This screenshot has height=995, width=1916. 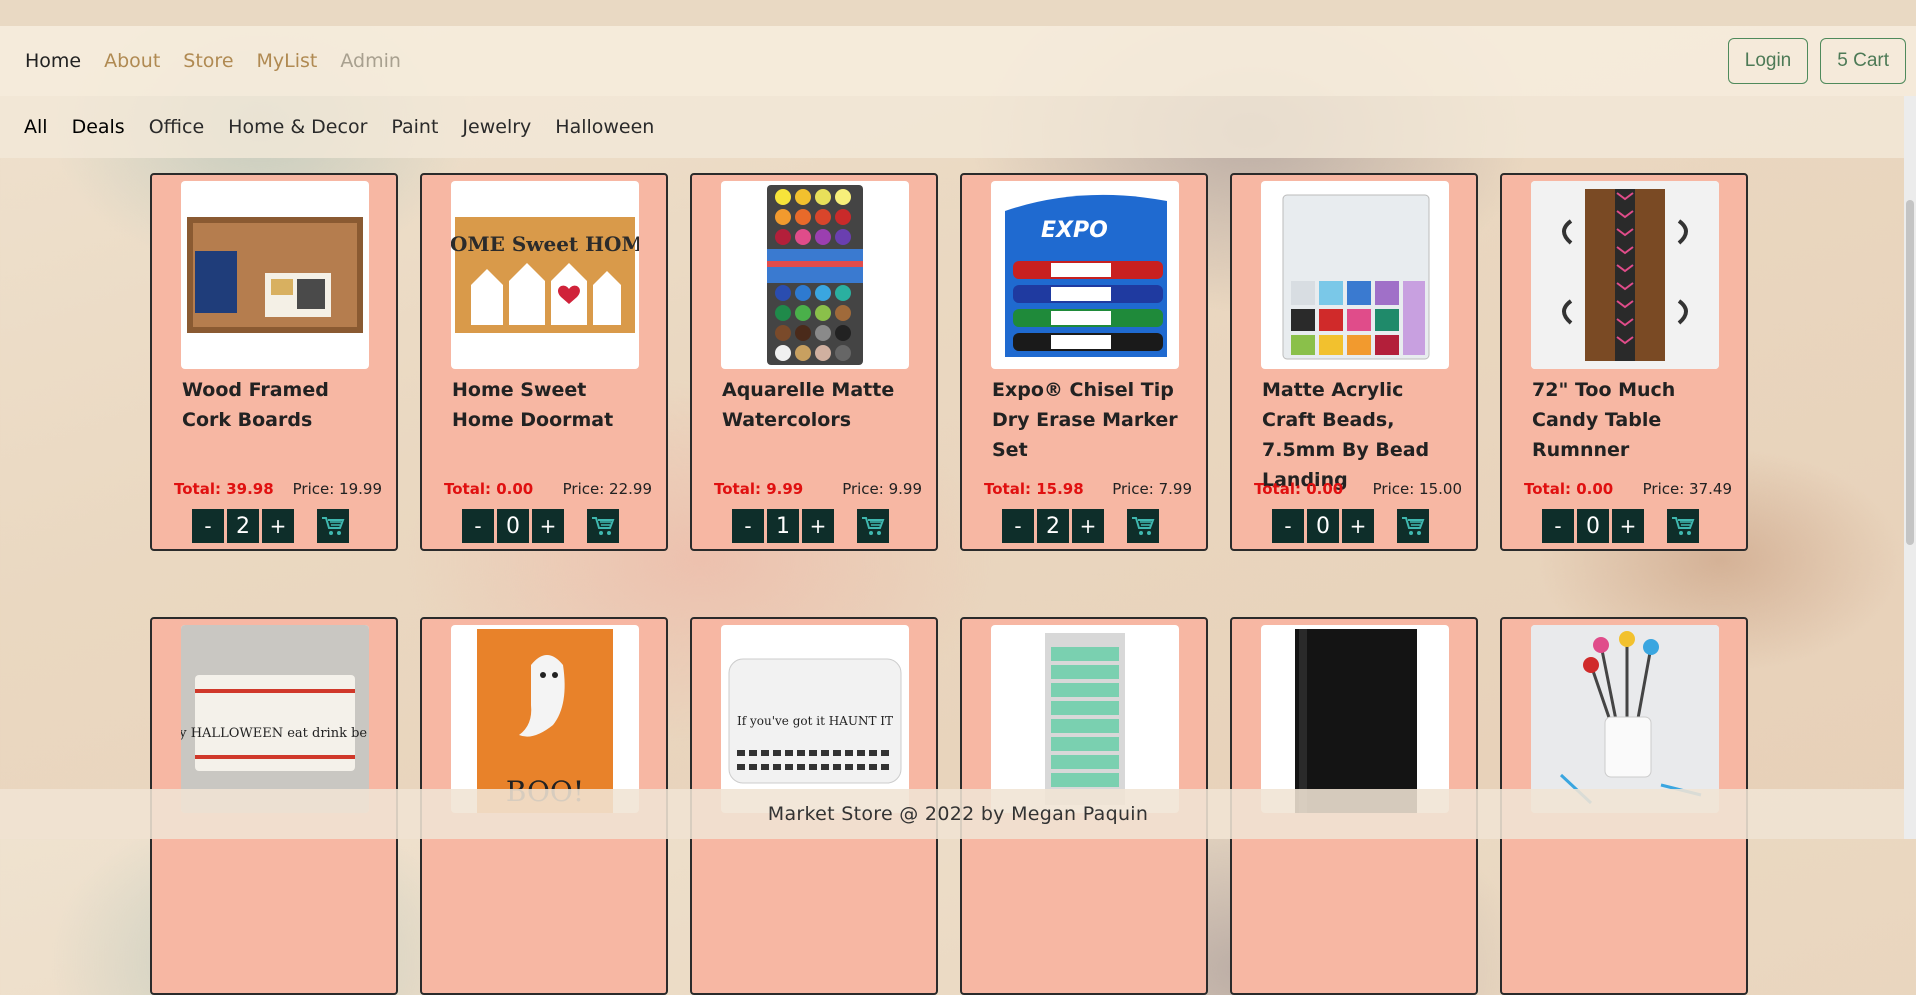 I want to click on product-total: Total: 39.98, so click(x=224, y=489).